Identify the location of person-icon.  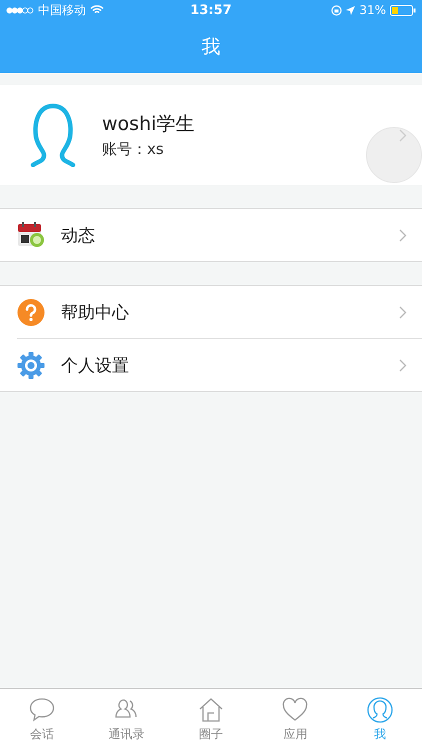
(379, 709).